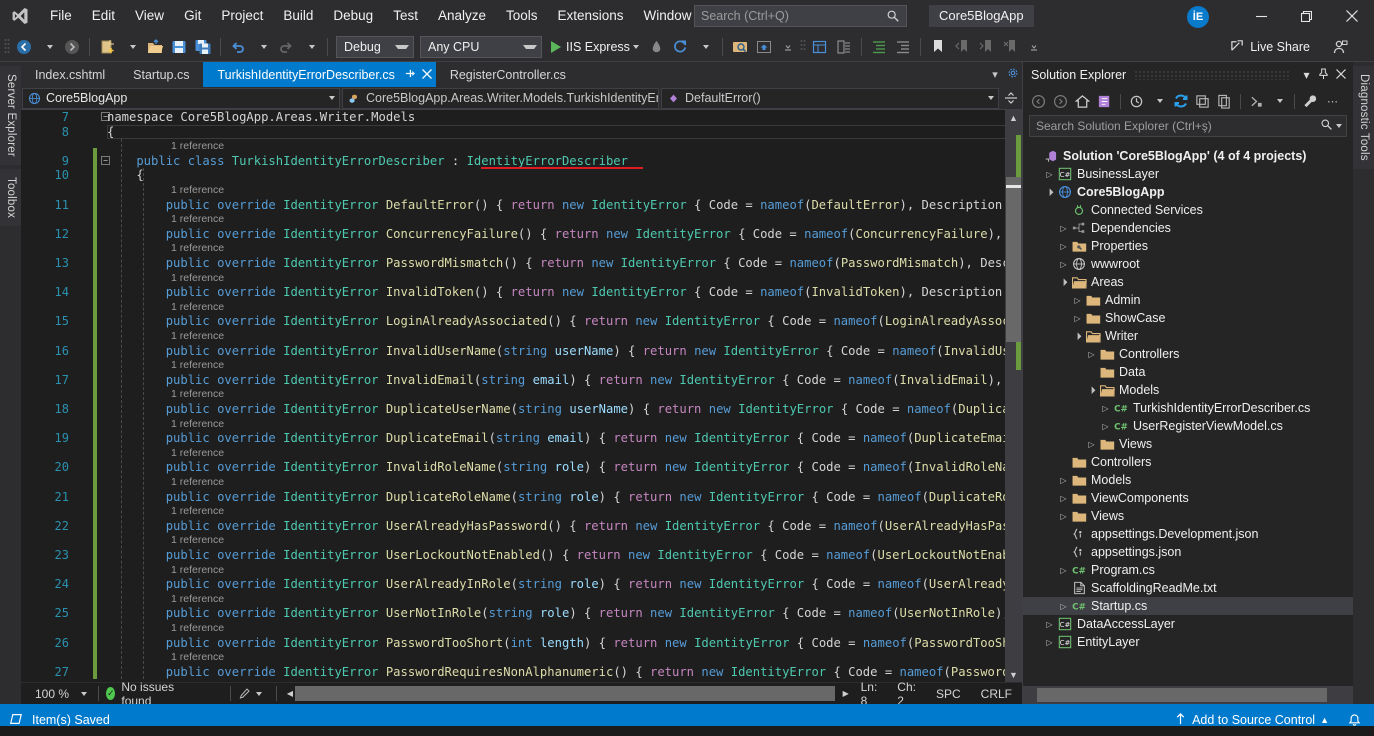 This screenshot has width=1374, height=736. What do you see at coordinates (1306, 75) in the screenshot?
I see `chevron-down-icon: ▾` at bounding box center [1306, 75].